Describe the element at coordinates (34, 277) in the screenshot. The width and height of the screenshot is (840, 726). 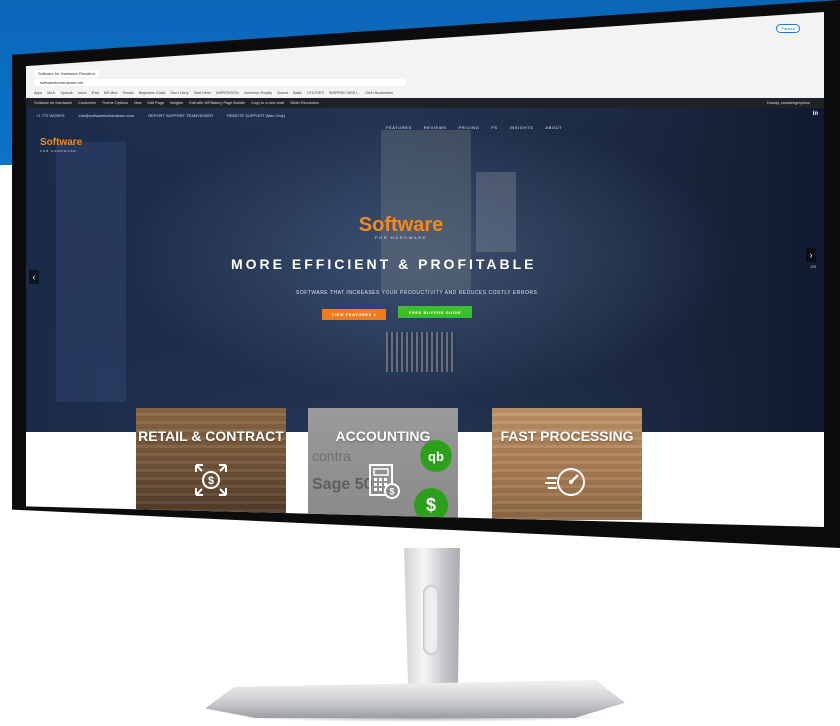
I see `slider-prev-arrow-icon: ‹` at that location.